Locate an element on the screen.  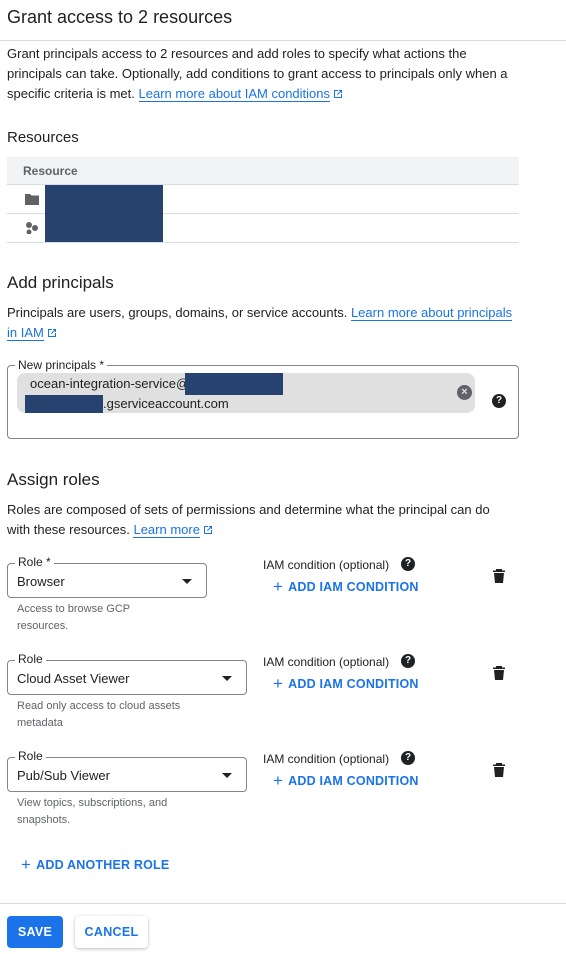
learn-more-principals-link-cont: in IAM is located at coordinates (25, 333).